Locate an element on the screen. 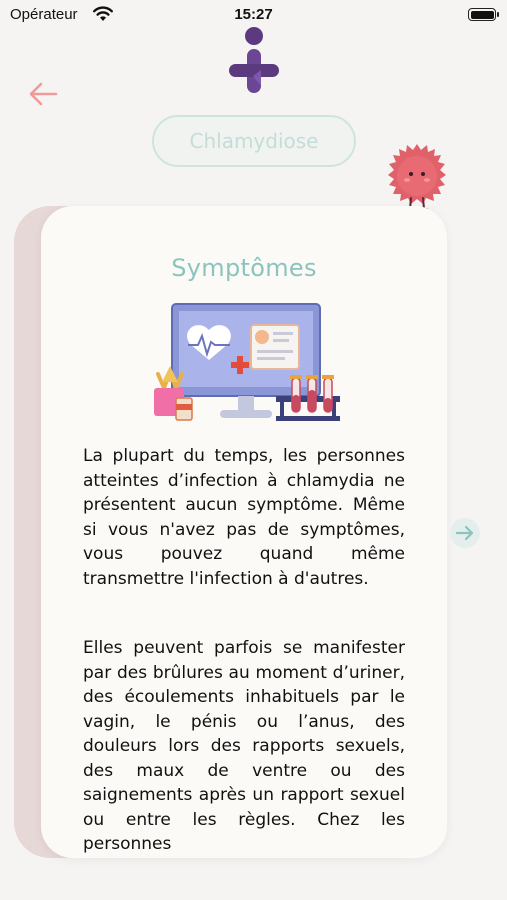 This screenshot has height=900, width=507. back-arrow-icon is located at coordinates (44, 94).